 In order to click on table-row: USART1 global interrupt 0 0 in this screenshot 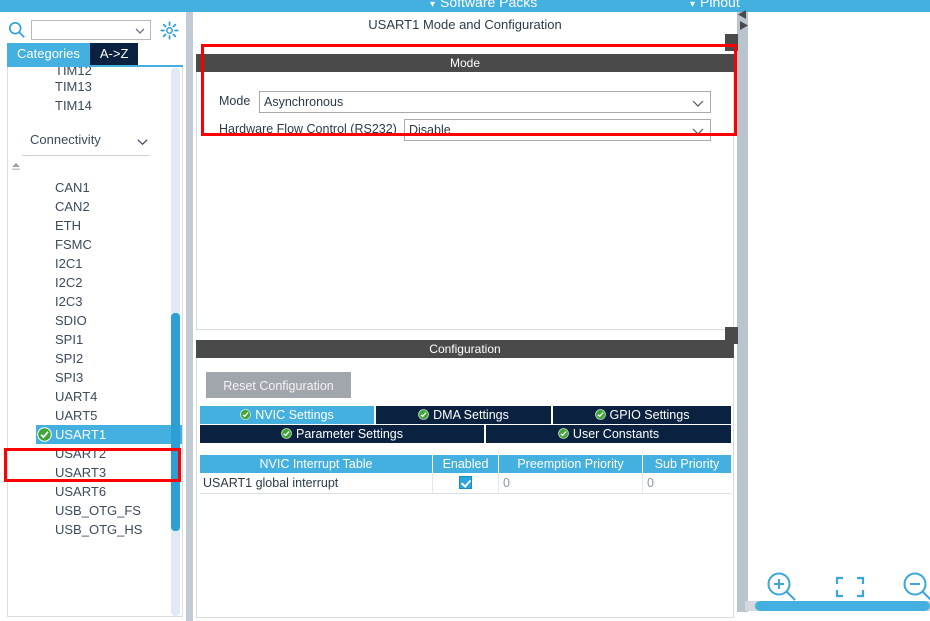, I will do `click(465, 483)`.